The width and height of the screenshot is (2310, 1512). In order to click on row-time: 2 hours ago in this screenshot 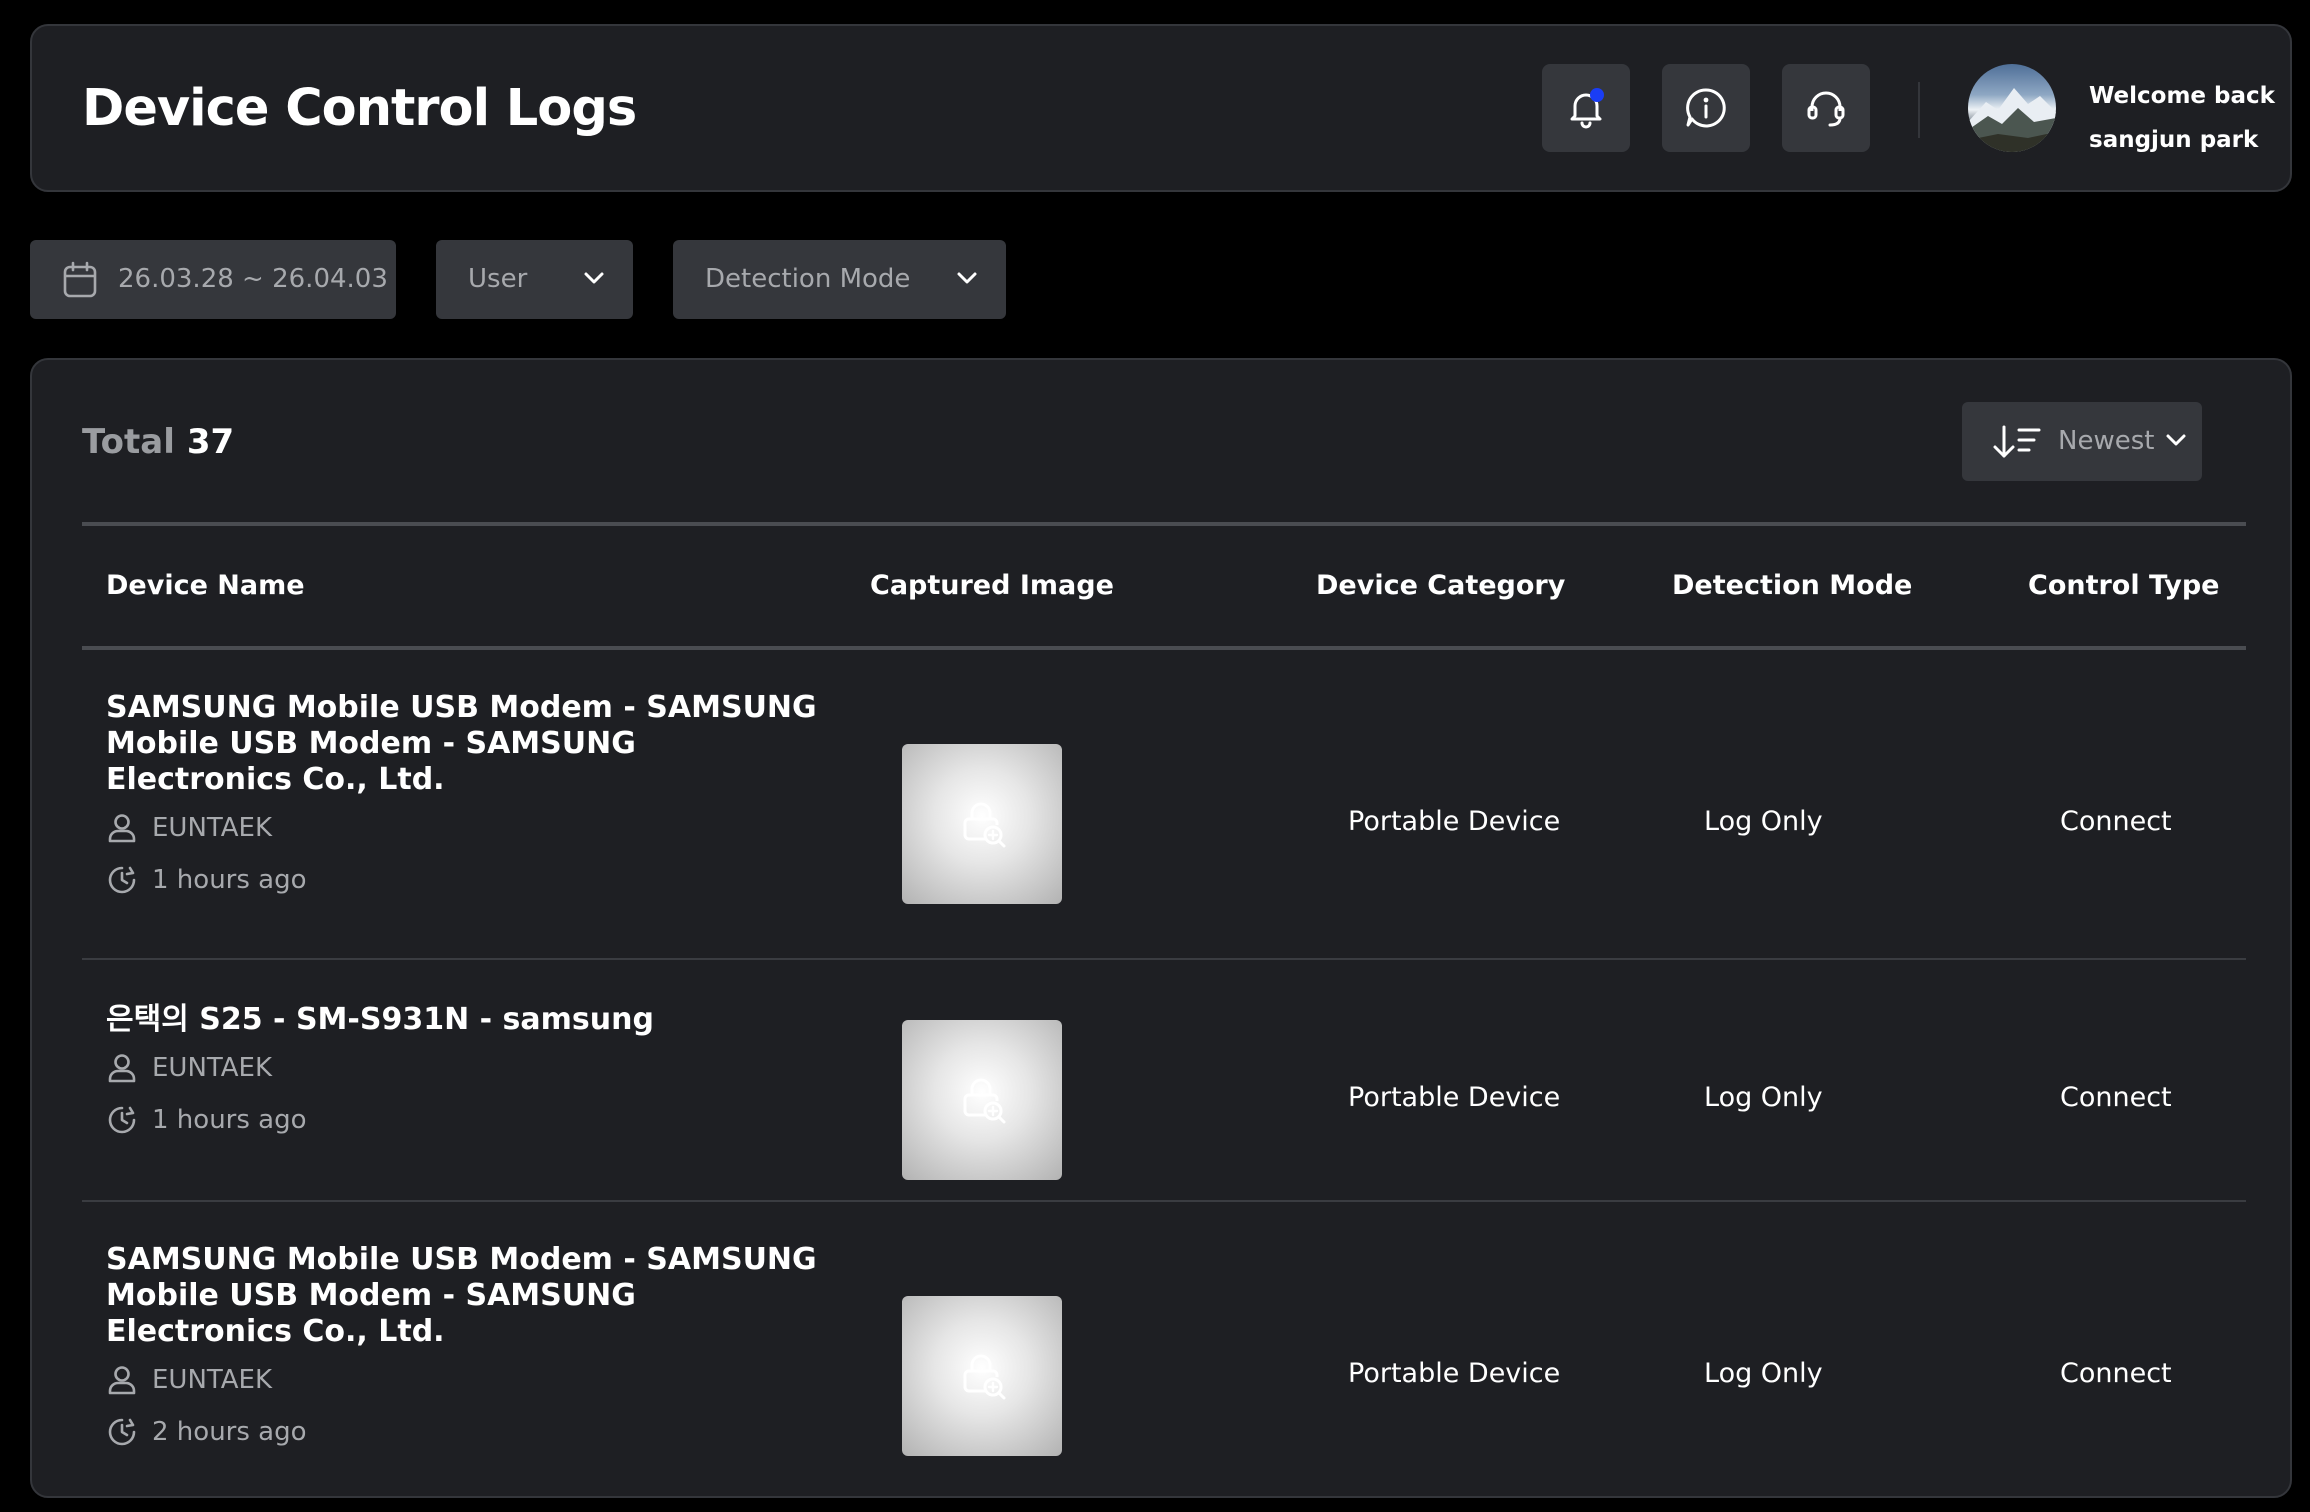, I will do `click(206, 1432)`.